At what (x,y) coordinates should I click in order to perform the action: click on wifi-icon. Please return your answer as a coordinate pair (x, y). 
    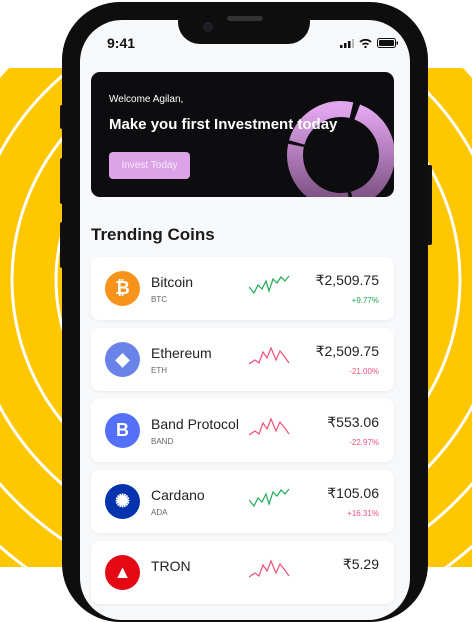
    Looking at the image, I should click on (365, 43).